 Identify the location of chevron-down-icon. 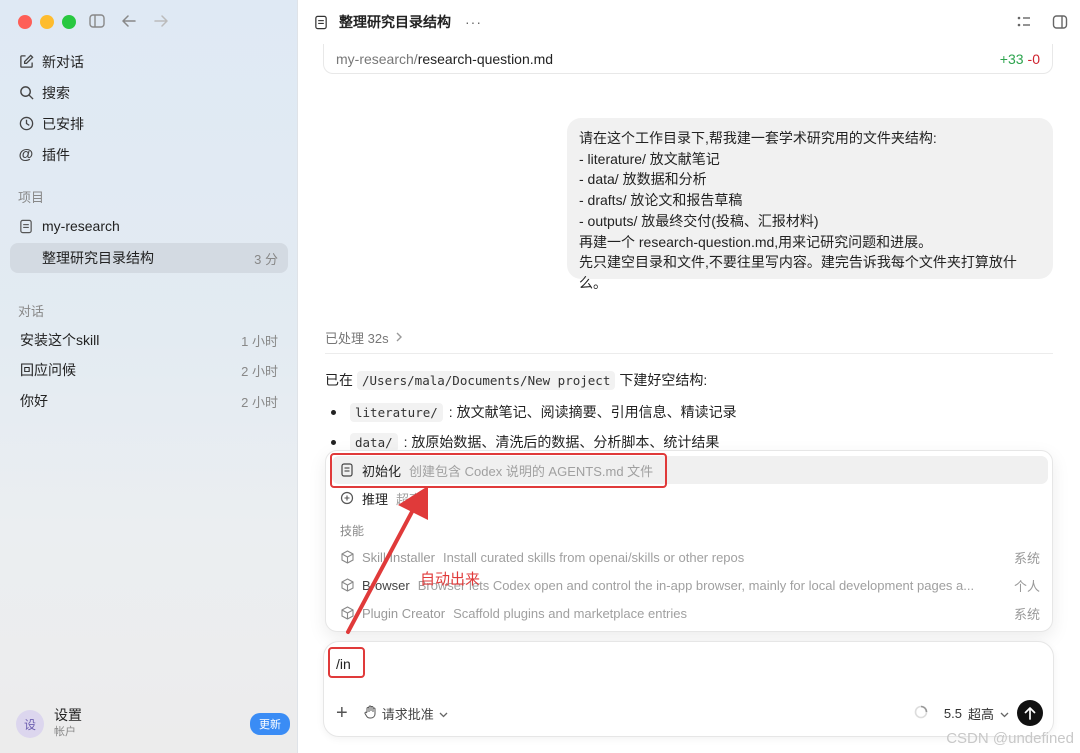
(1004, 713).